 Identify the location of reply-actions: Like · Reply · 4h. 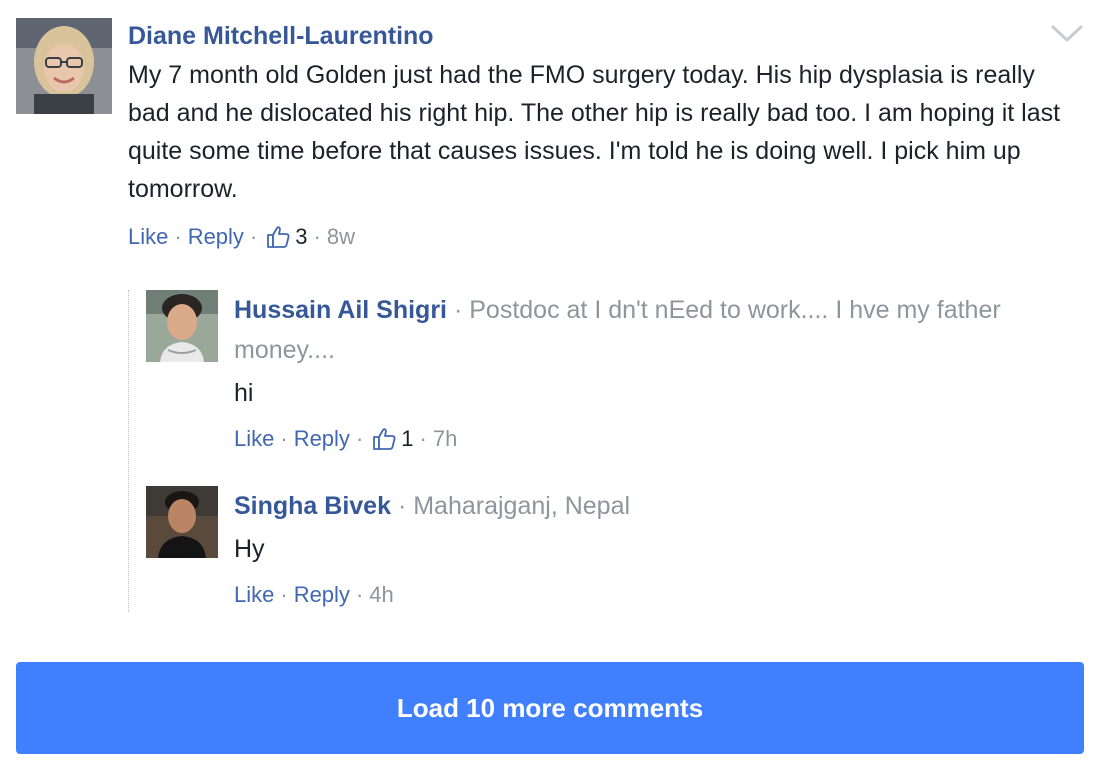
(634, 595).